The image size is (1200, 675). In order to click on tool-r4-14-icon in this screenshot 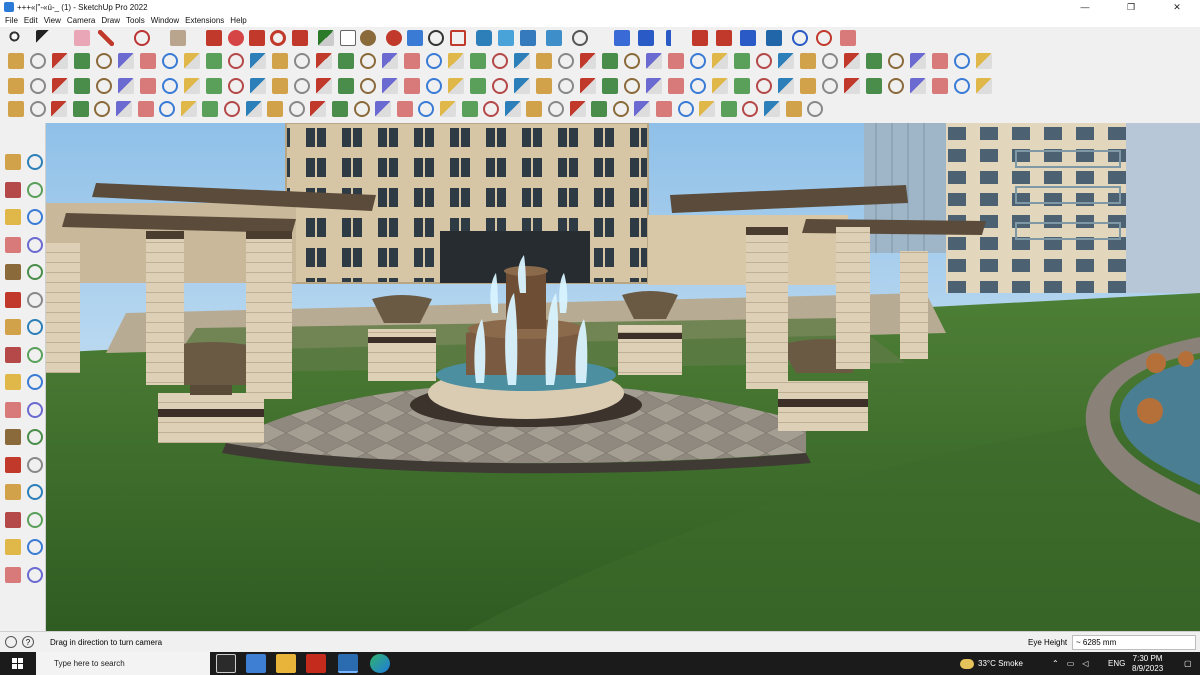, I will do `click(296, 109)`.